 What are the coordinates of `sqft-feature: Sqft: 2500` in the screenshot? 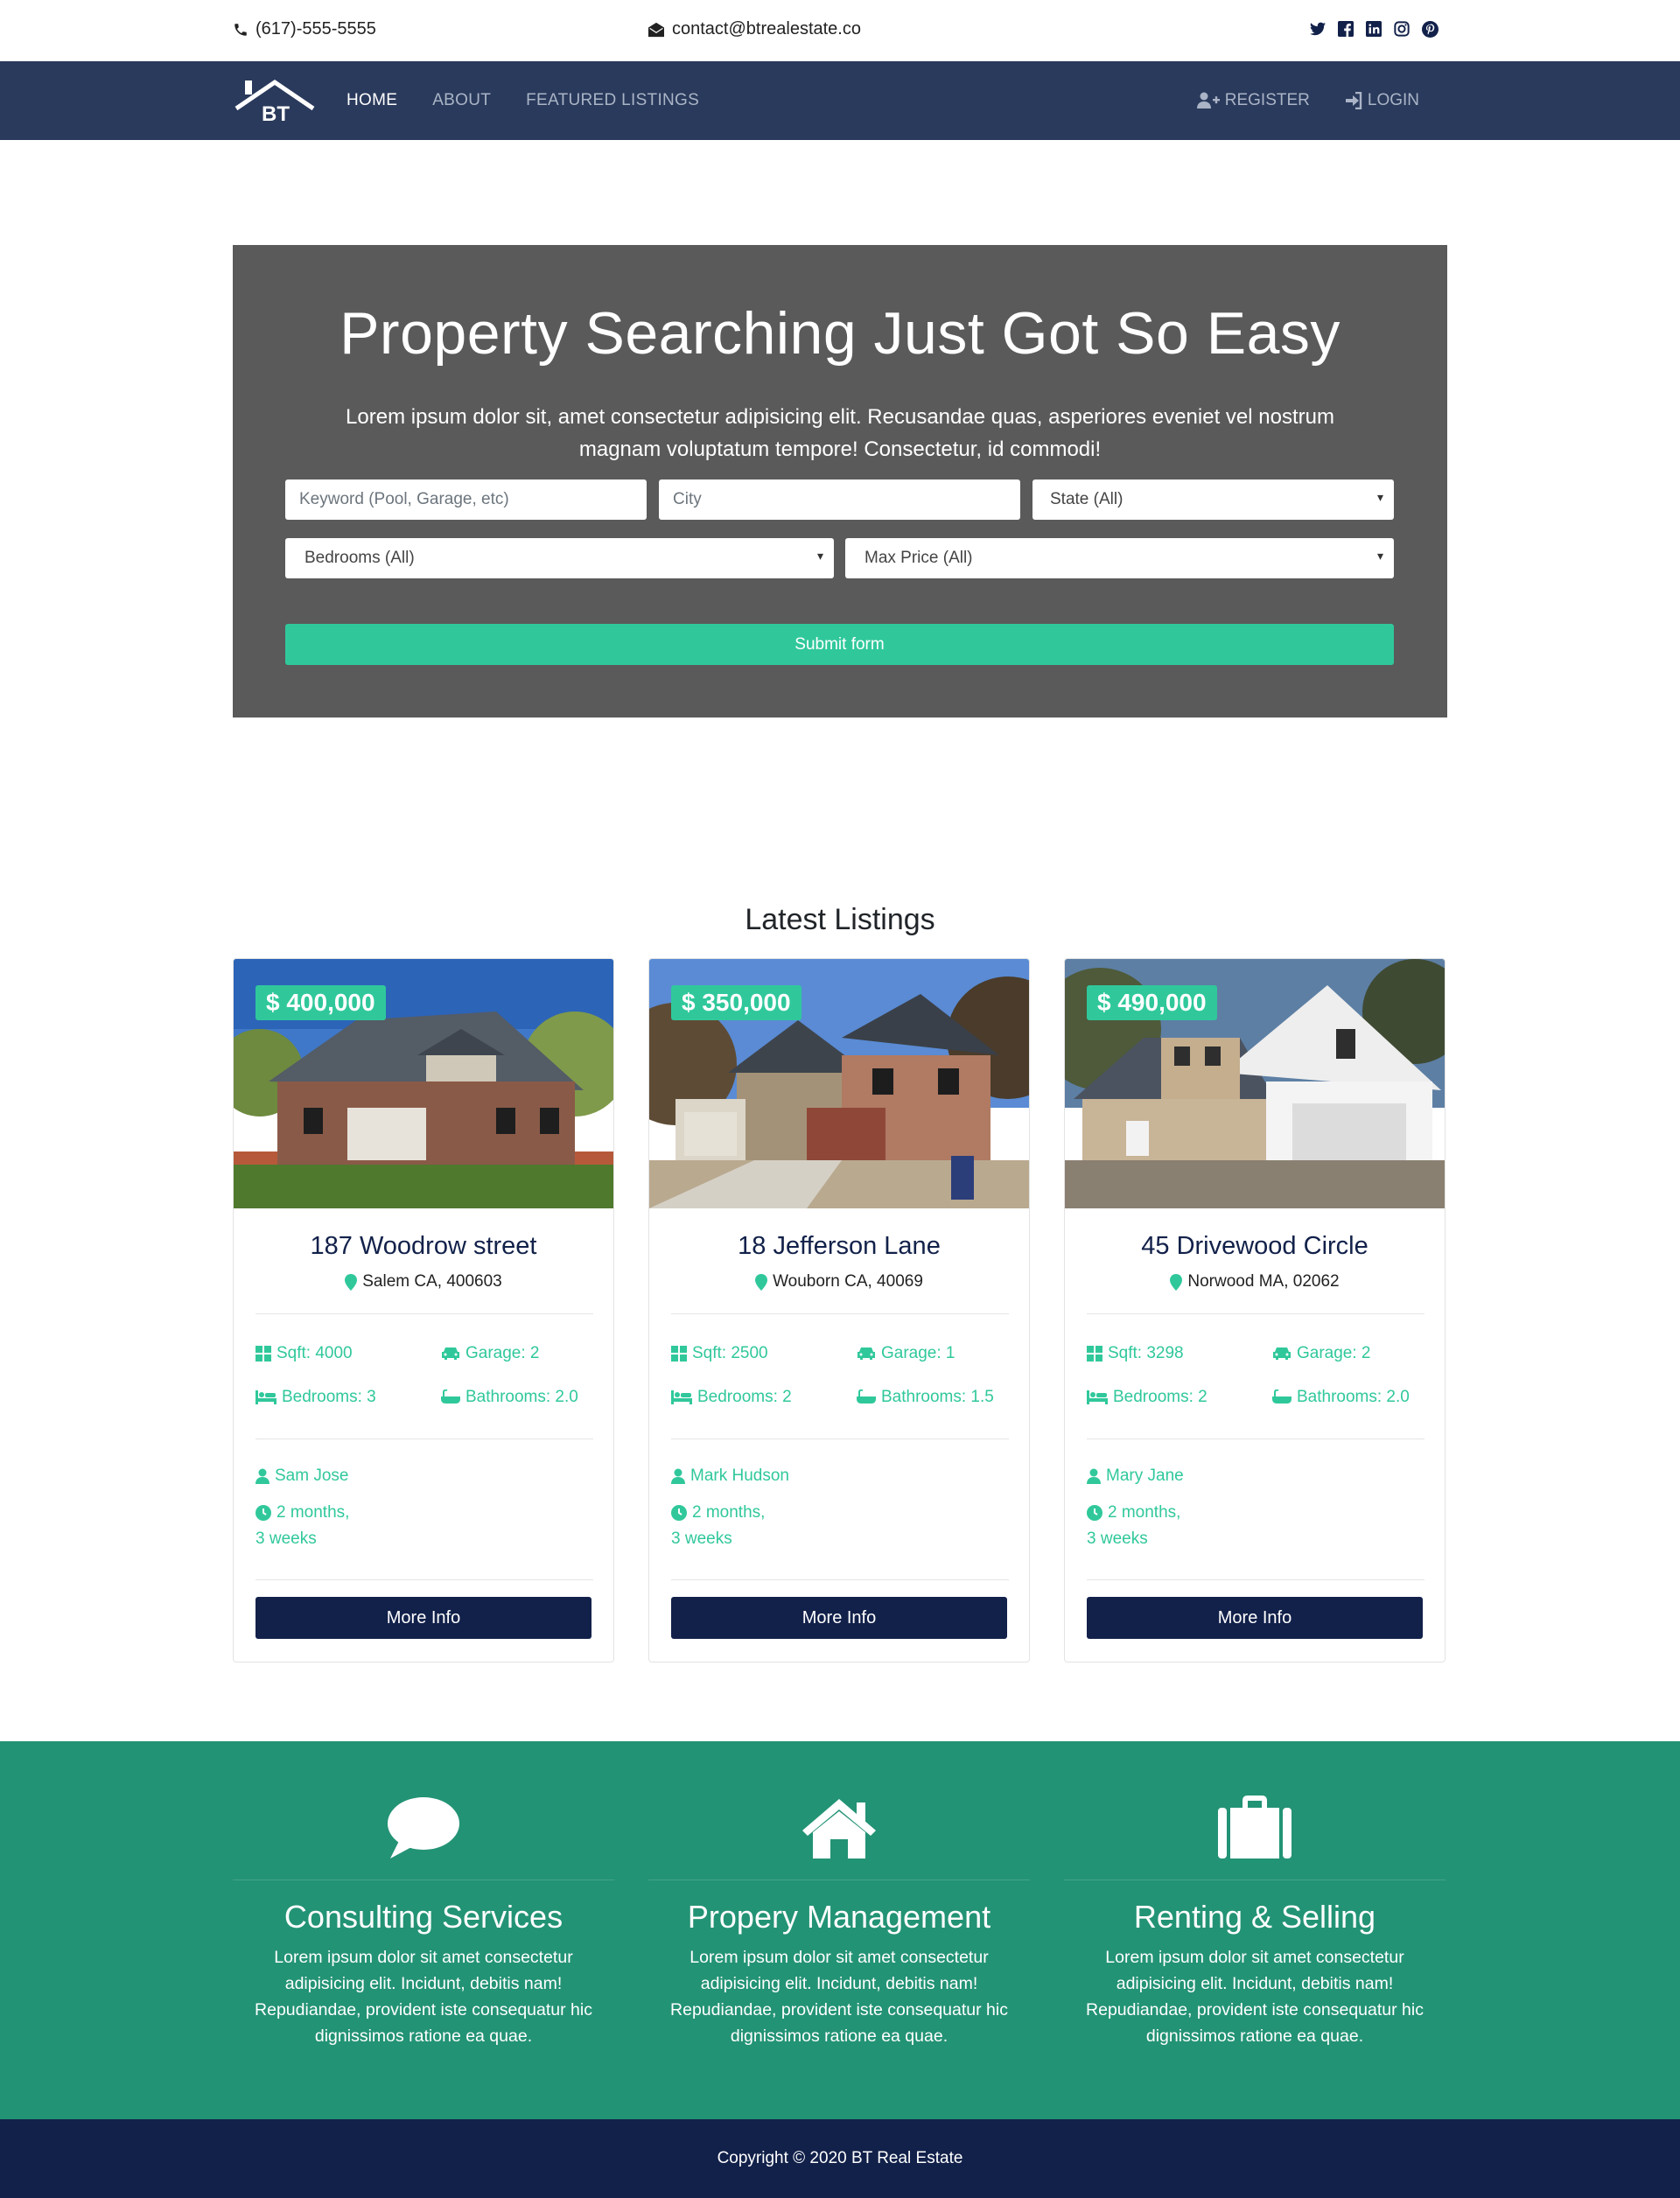 It's located at (719, 1353).